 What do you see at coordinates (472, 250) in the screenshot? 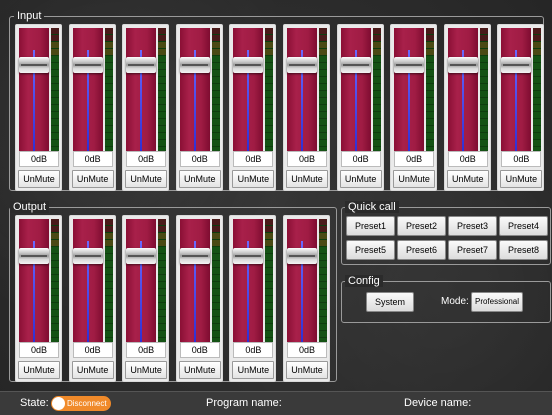
I see `preset-button: Preset7` at bounding box center [472, 250].